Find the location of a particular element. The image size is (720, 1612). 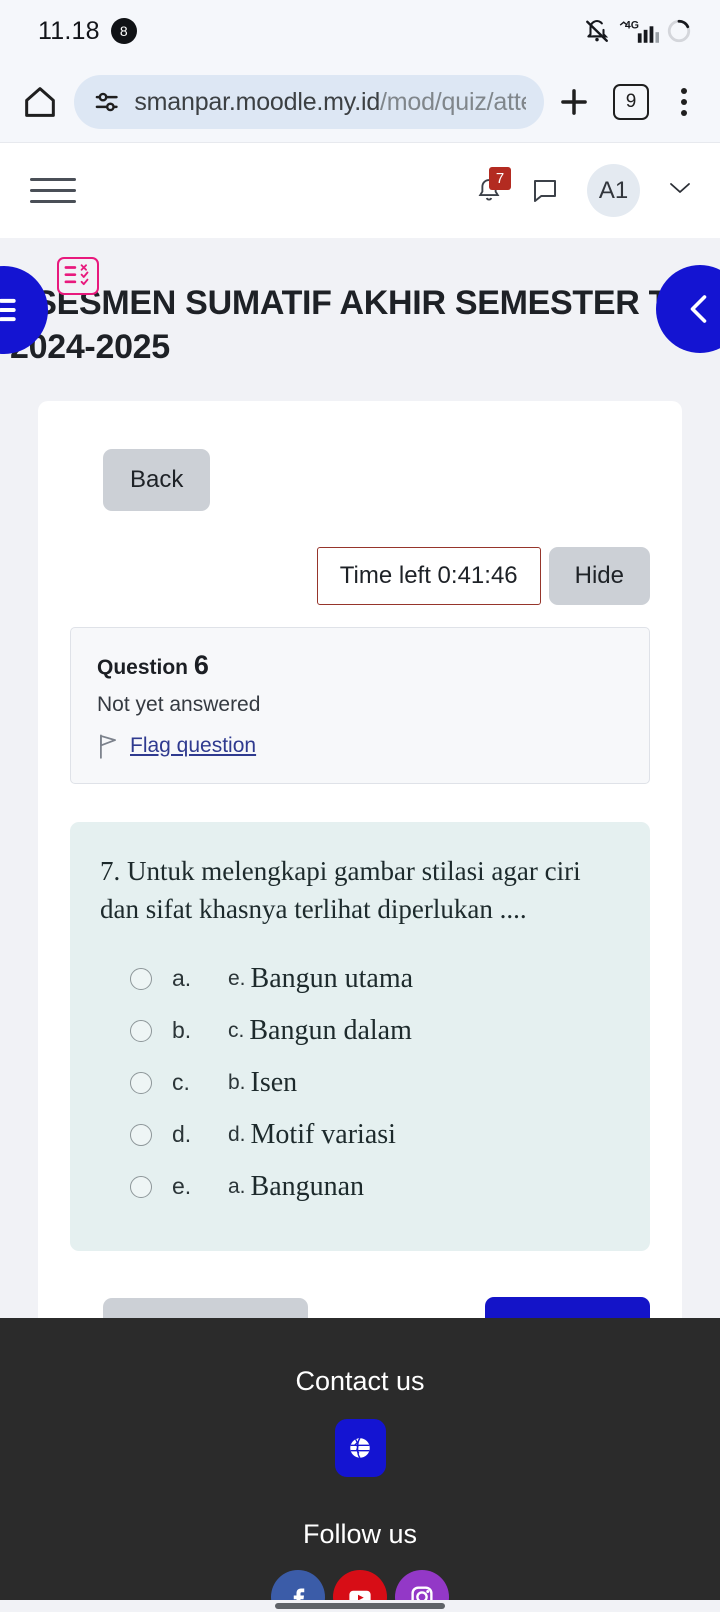

hide-timer-button: Hide is located at coordinates (599, 576).